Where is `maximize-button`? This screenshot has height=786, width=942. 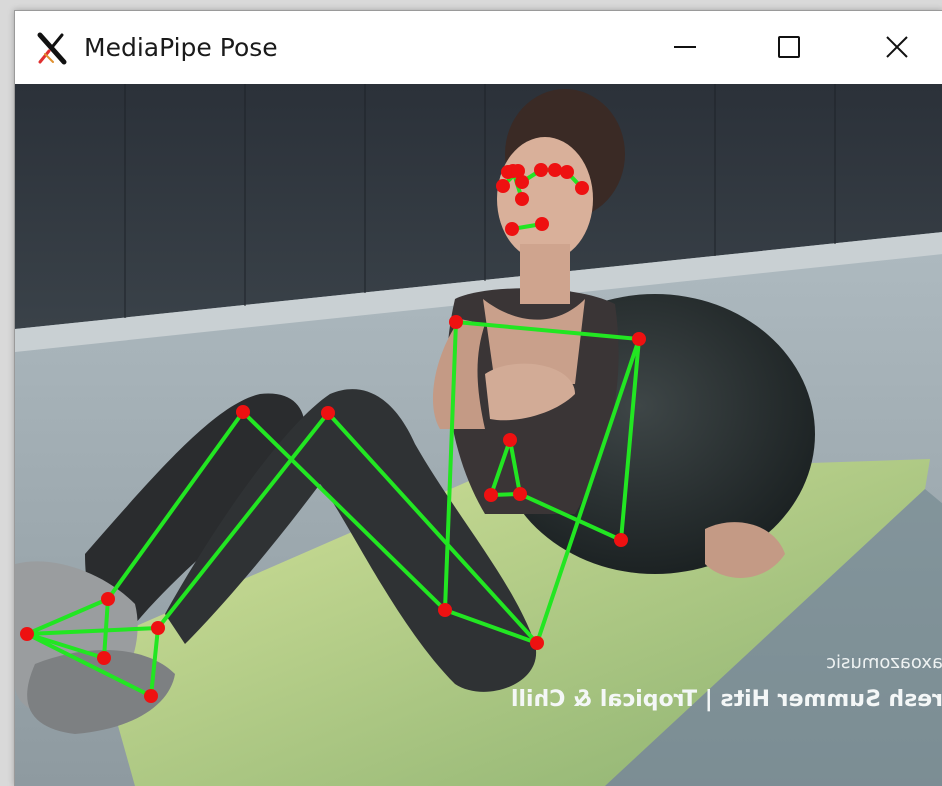
maximize-button is located at coordinates (789, 47).